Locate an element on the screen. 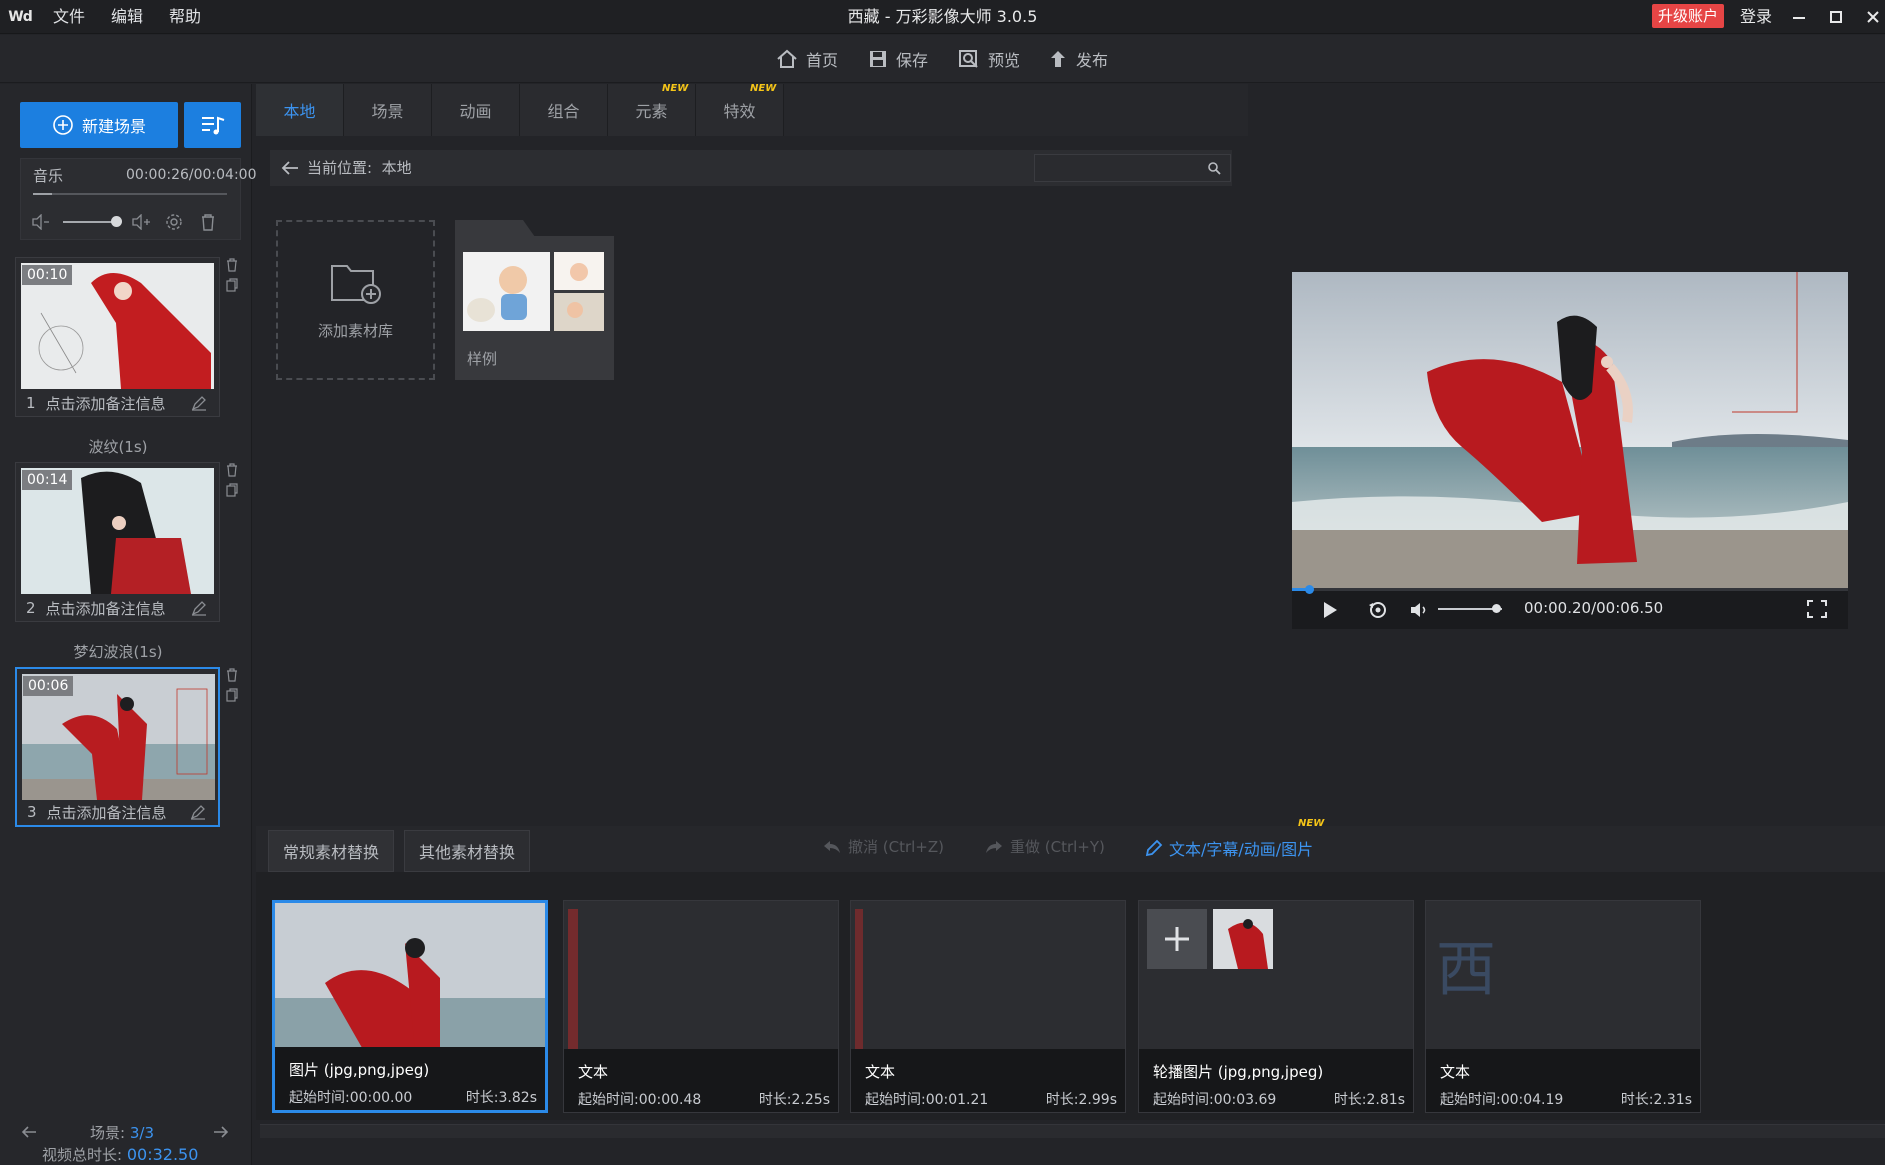 This screenshot has height=1165, width=1885. maximize-button is located at coordinates (1836, 17).